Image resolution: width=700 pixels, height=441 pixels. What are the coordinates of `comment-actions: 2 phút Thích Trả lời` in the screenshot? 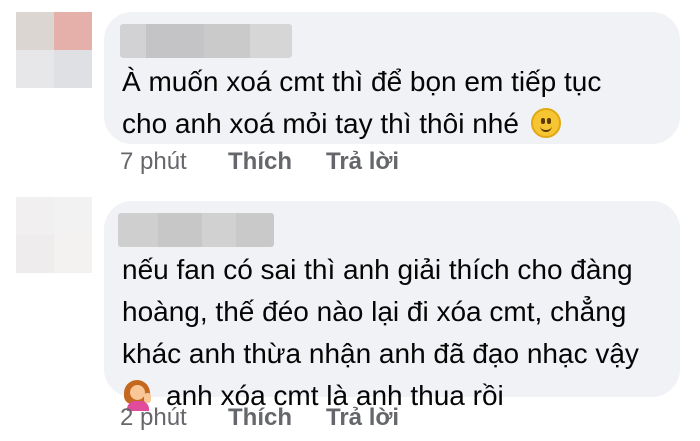 It's located at (259, 419).